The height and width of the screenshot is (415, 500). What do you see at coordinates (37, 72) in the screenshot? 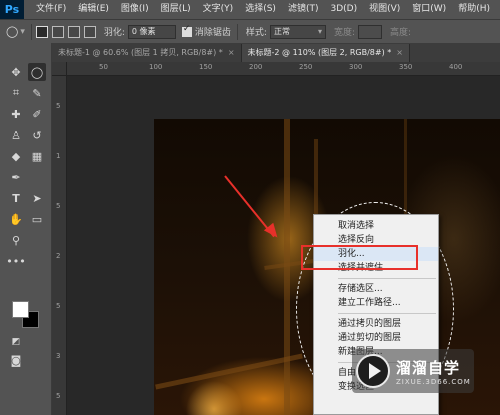
I see `marquee-icon: ◯` at bounding box center [37, 72].